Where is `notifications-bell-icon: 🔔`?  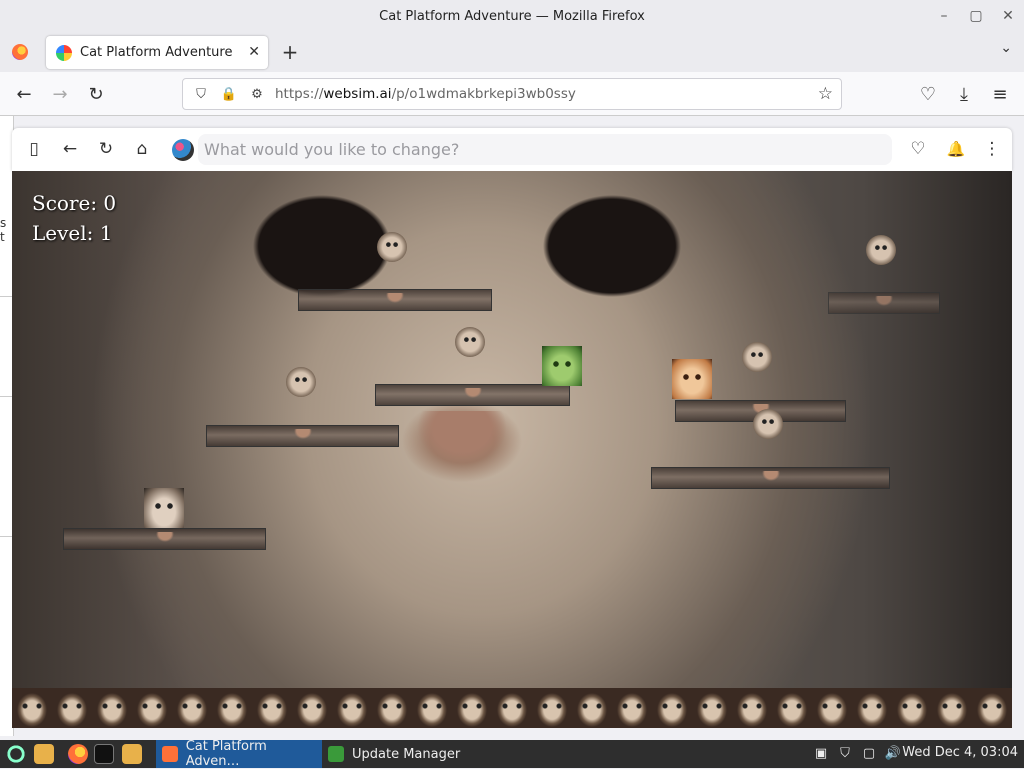 notifications-bell-icon: 🔔 is located at coordinates (956, 149).